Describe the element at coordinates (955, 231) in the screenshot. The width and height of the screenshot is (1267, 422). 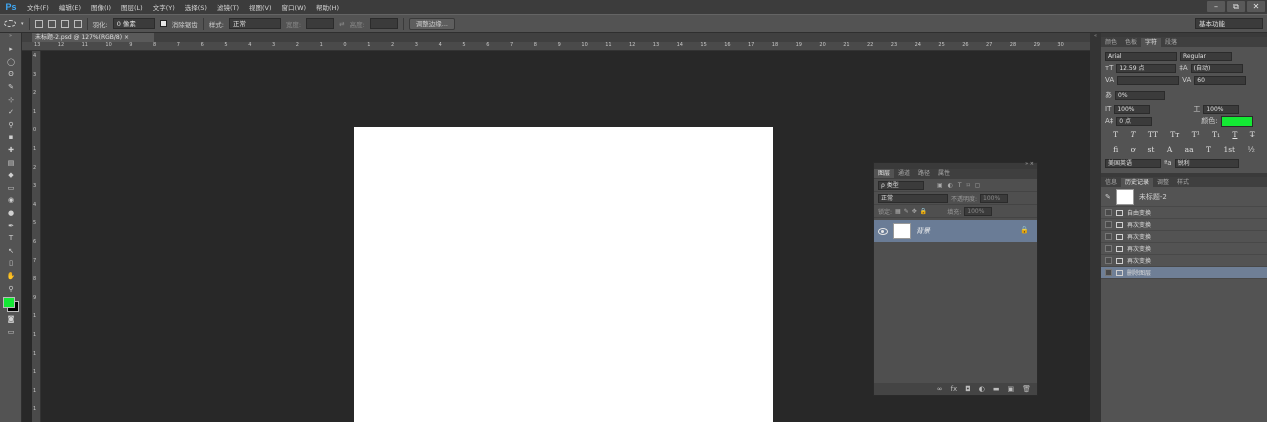
I see `layer-row-background: 背景 🔒` at that location.